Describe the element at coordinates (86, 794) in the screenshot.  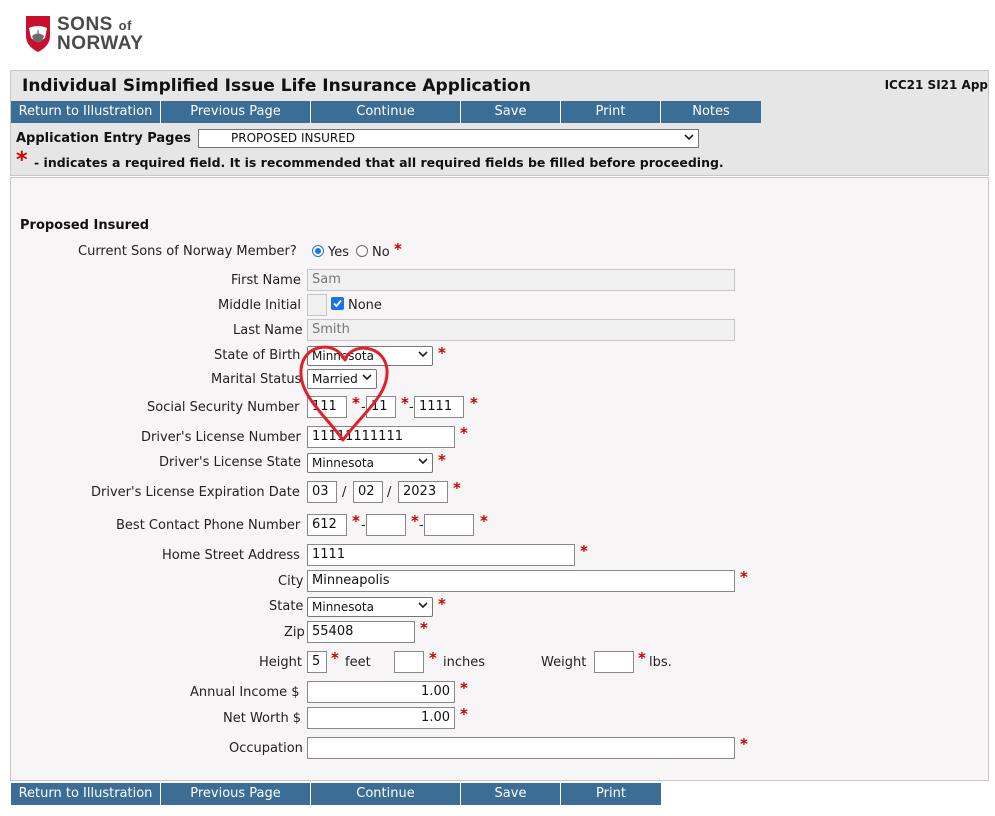
I see `bottom-return-to-illustration-button: Return to Illustration` at that location.